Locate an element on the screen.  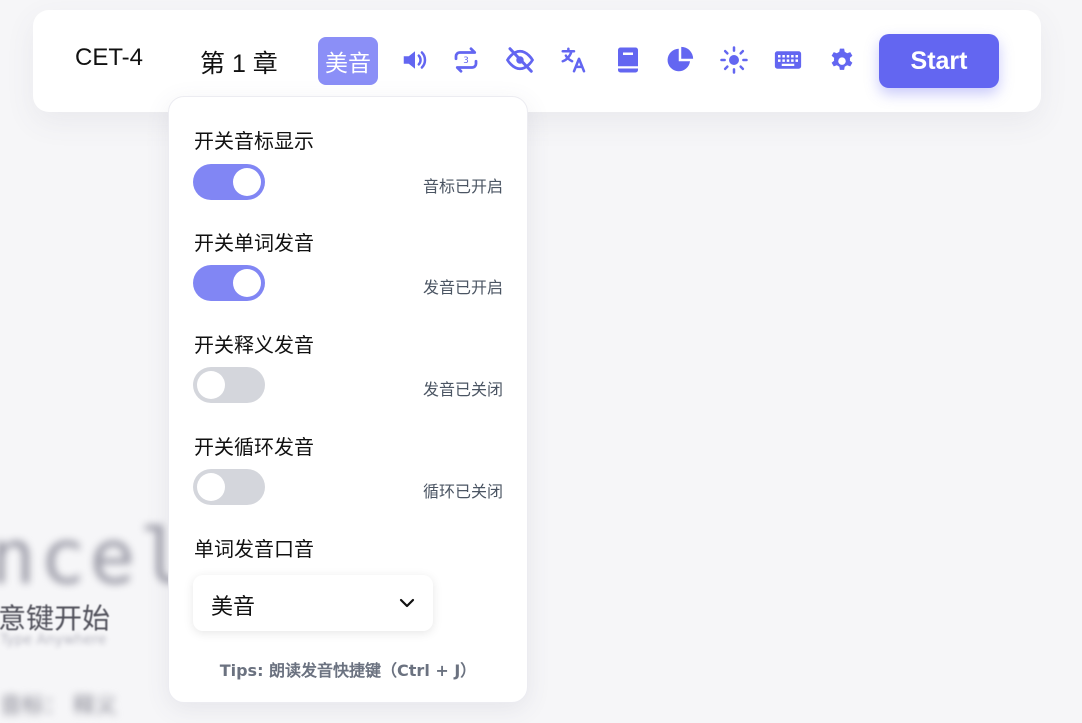
keyboard-icon is located at coordinates (788, 60).